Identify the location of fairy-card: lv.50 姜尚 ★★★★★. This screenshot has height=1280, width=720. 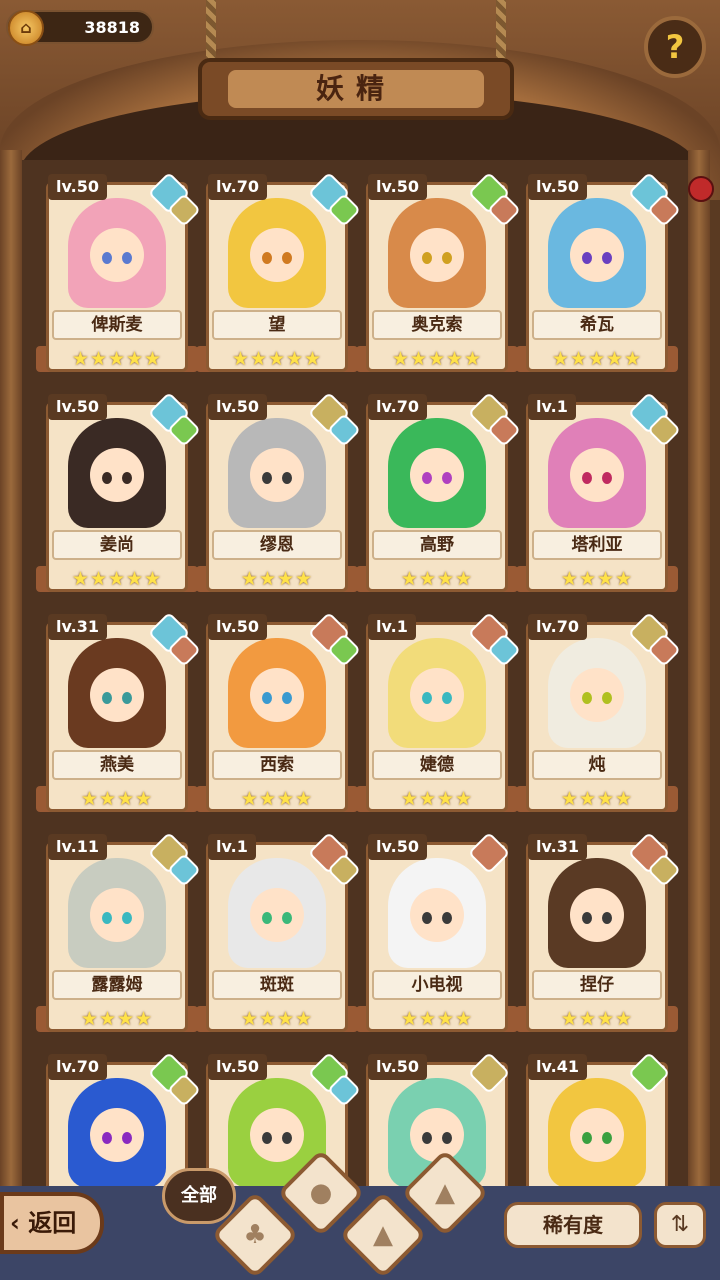
(118, 492).